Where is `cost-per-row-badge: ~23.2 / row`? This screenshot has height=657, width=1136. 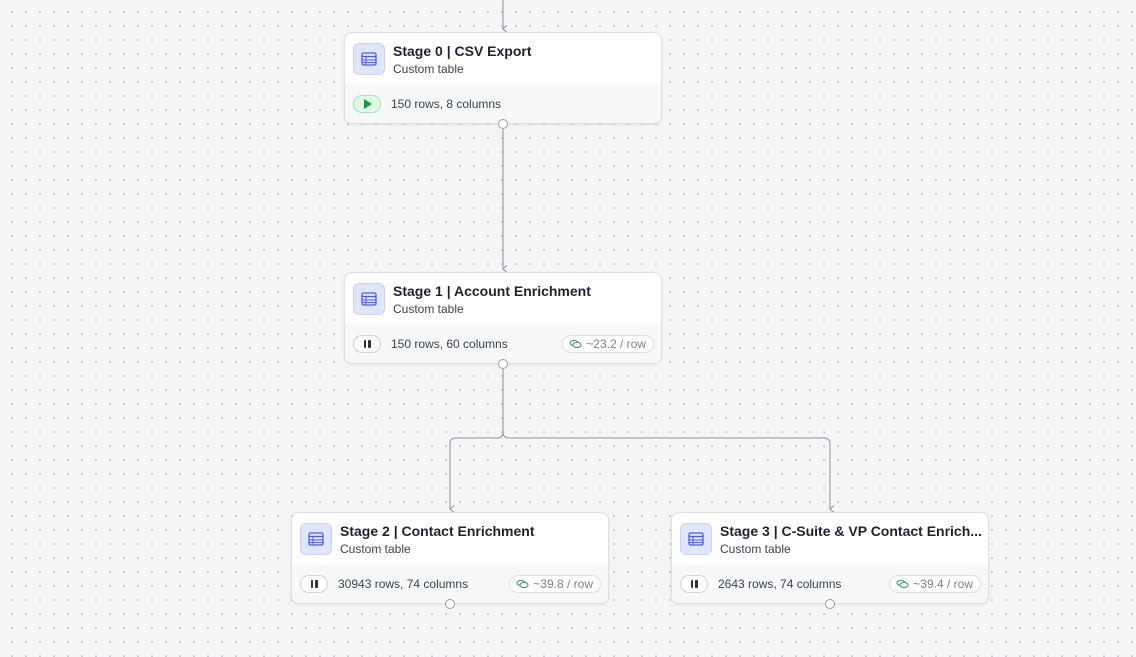 cost-per-row-badge: ~23.2 / row is located at coordinates (608, 344).